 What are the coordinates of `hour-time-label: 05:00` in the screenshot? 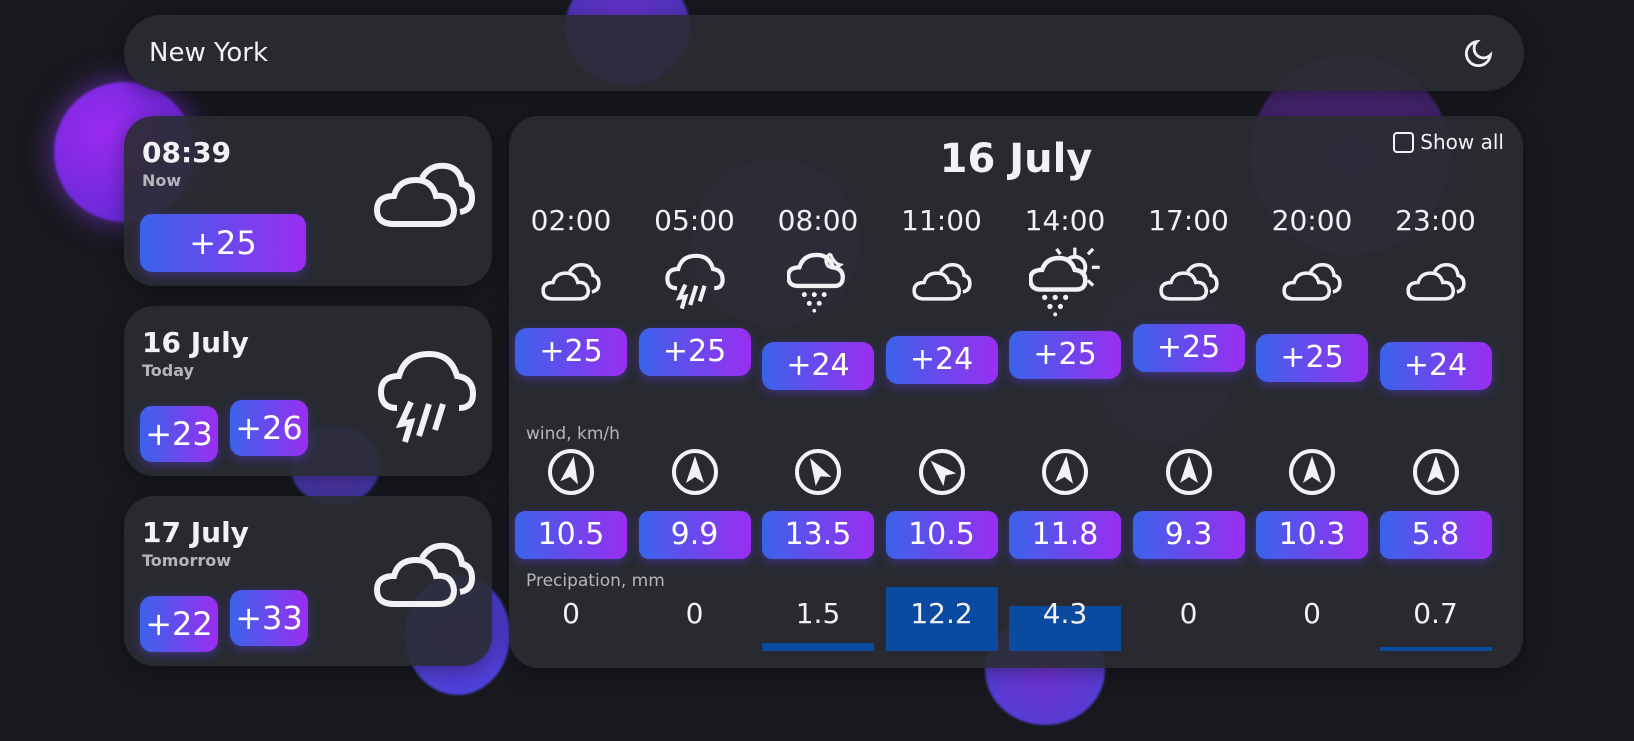 It's located at (694, 220).